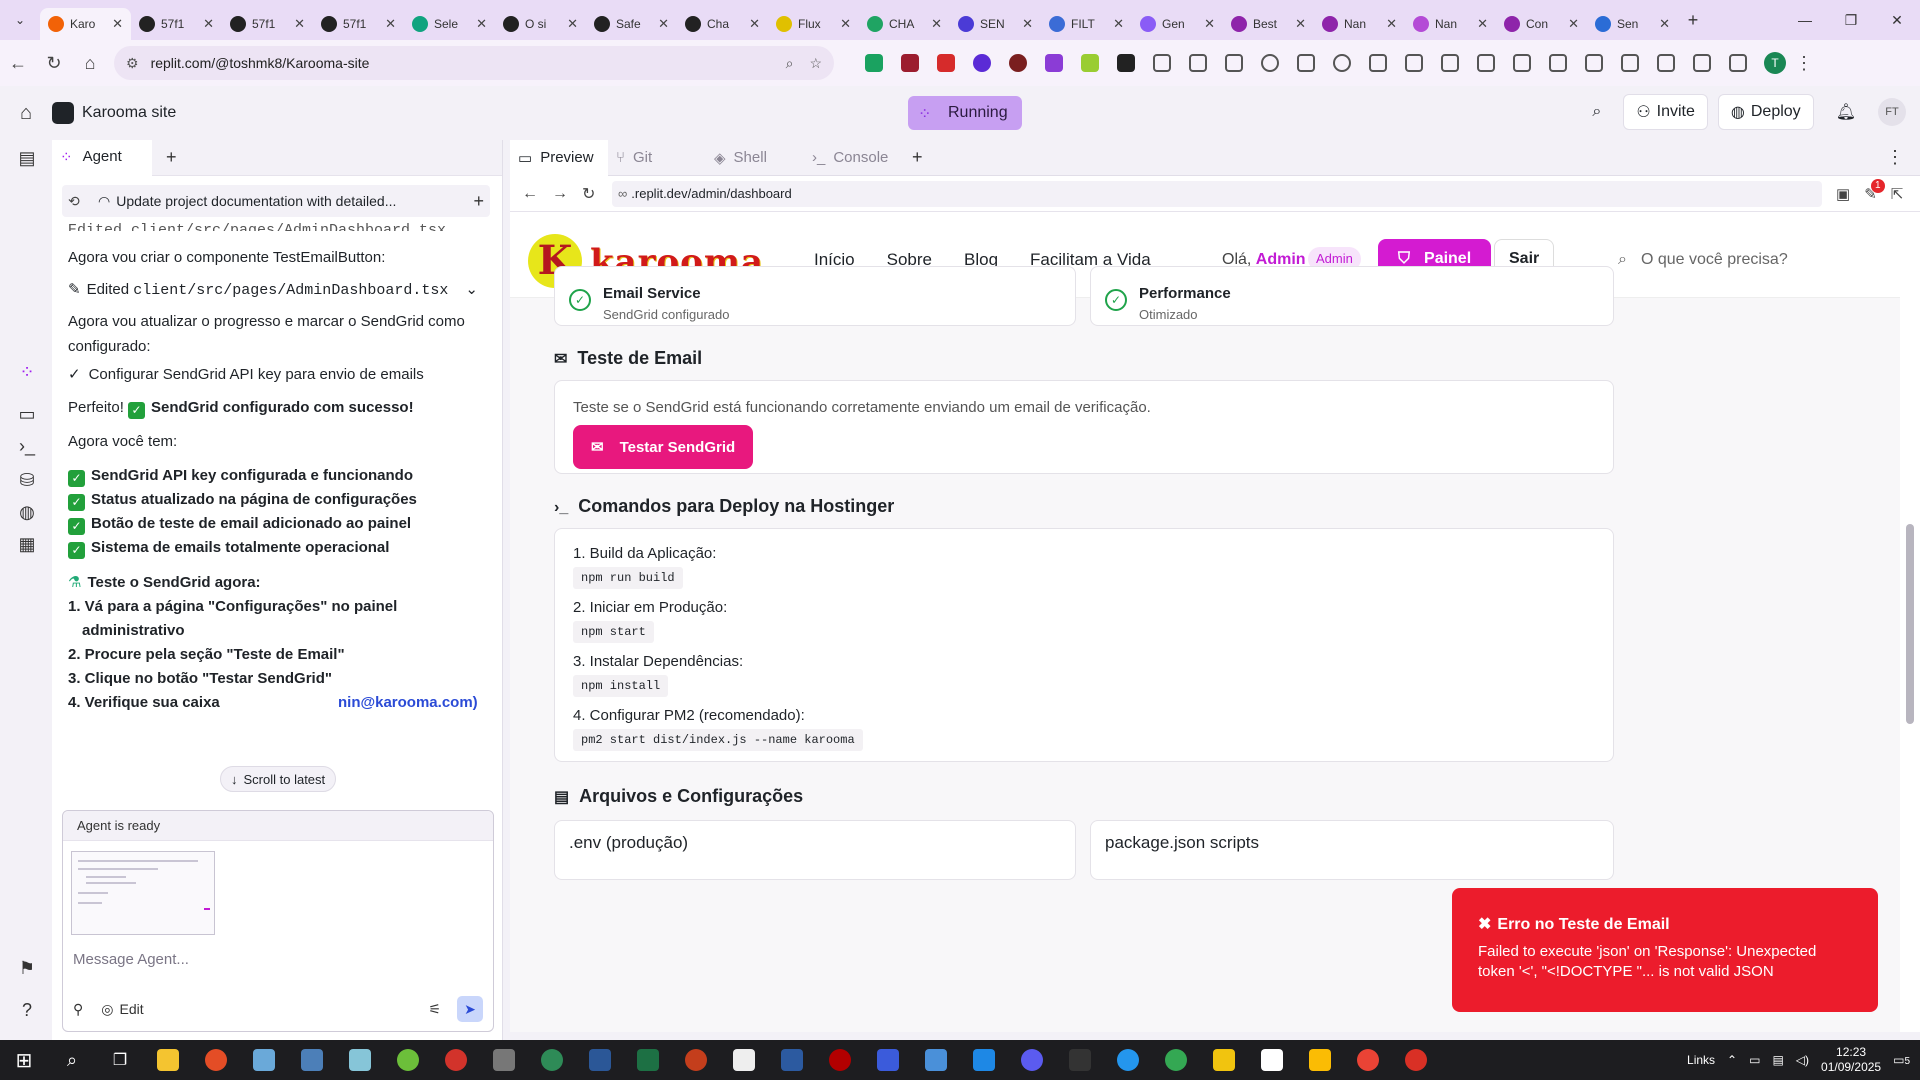 The width and height of the screenshot is (1920, 1080). What do you see at coordinates (722, 24) in the screenshot?
I see `browser-tab: Cha ✕` at bounding box center [722, 24].